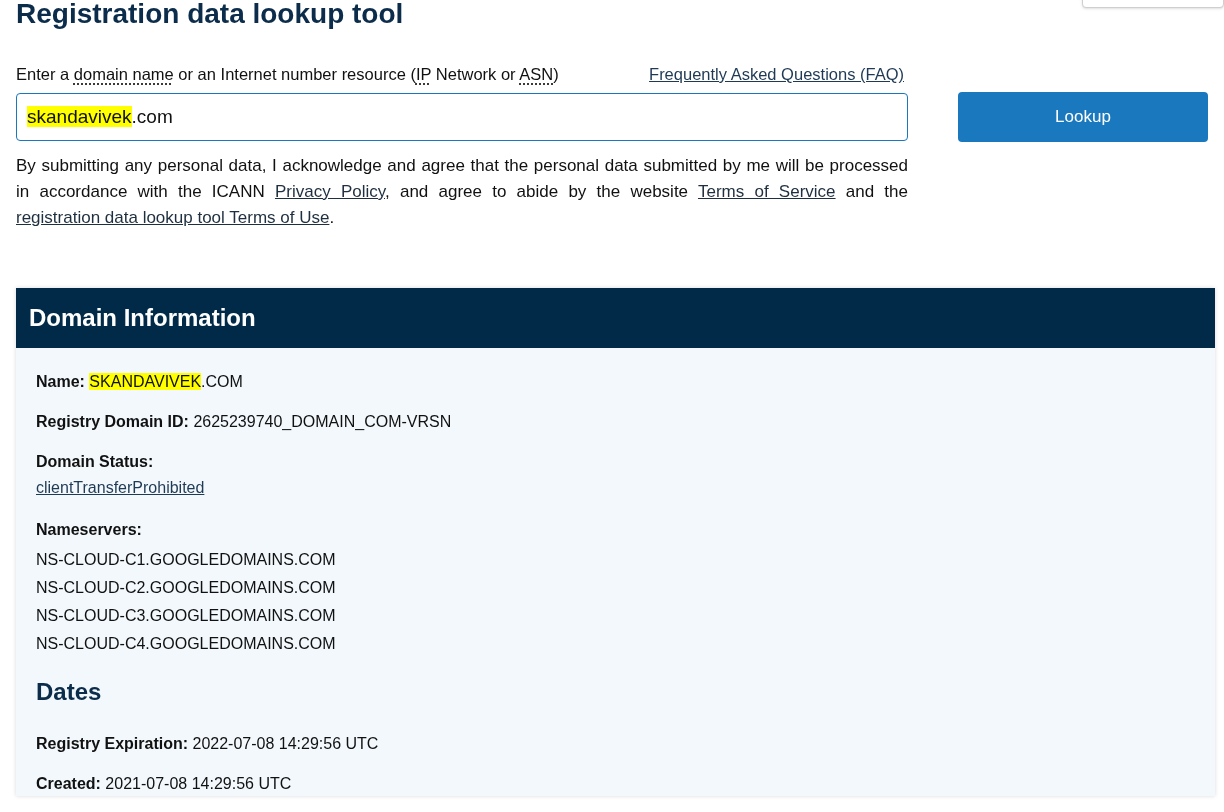 This screenshot has width=1224, height=812. What do you see at coordinates (462, 191) in the screenshot?
I see `disclaimer-text: By submitting any personal data, I acknowledge and agree that the personal data submitted by me will be processed in accordance with the ICANN Privacy Policy, and agree to abide by the website Terms of Service and the registration data lookup tool Terms of Use.` at bounding box center [462, 191].